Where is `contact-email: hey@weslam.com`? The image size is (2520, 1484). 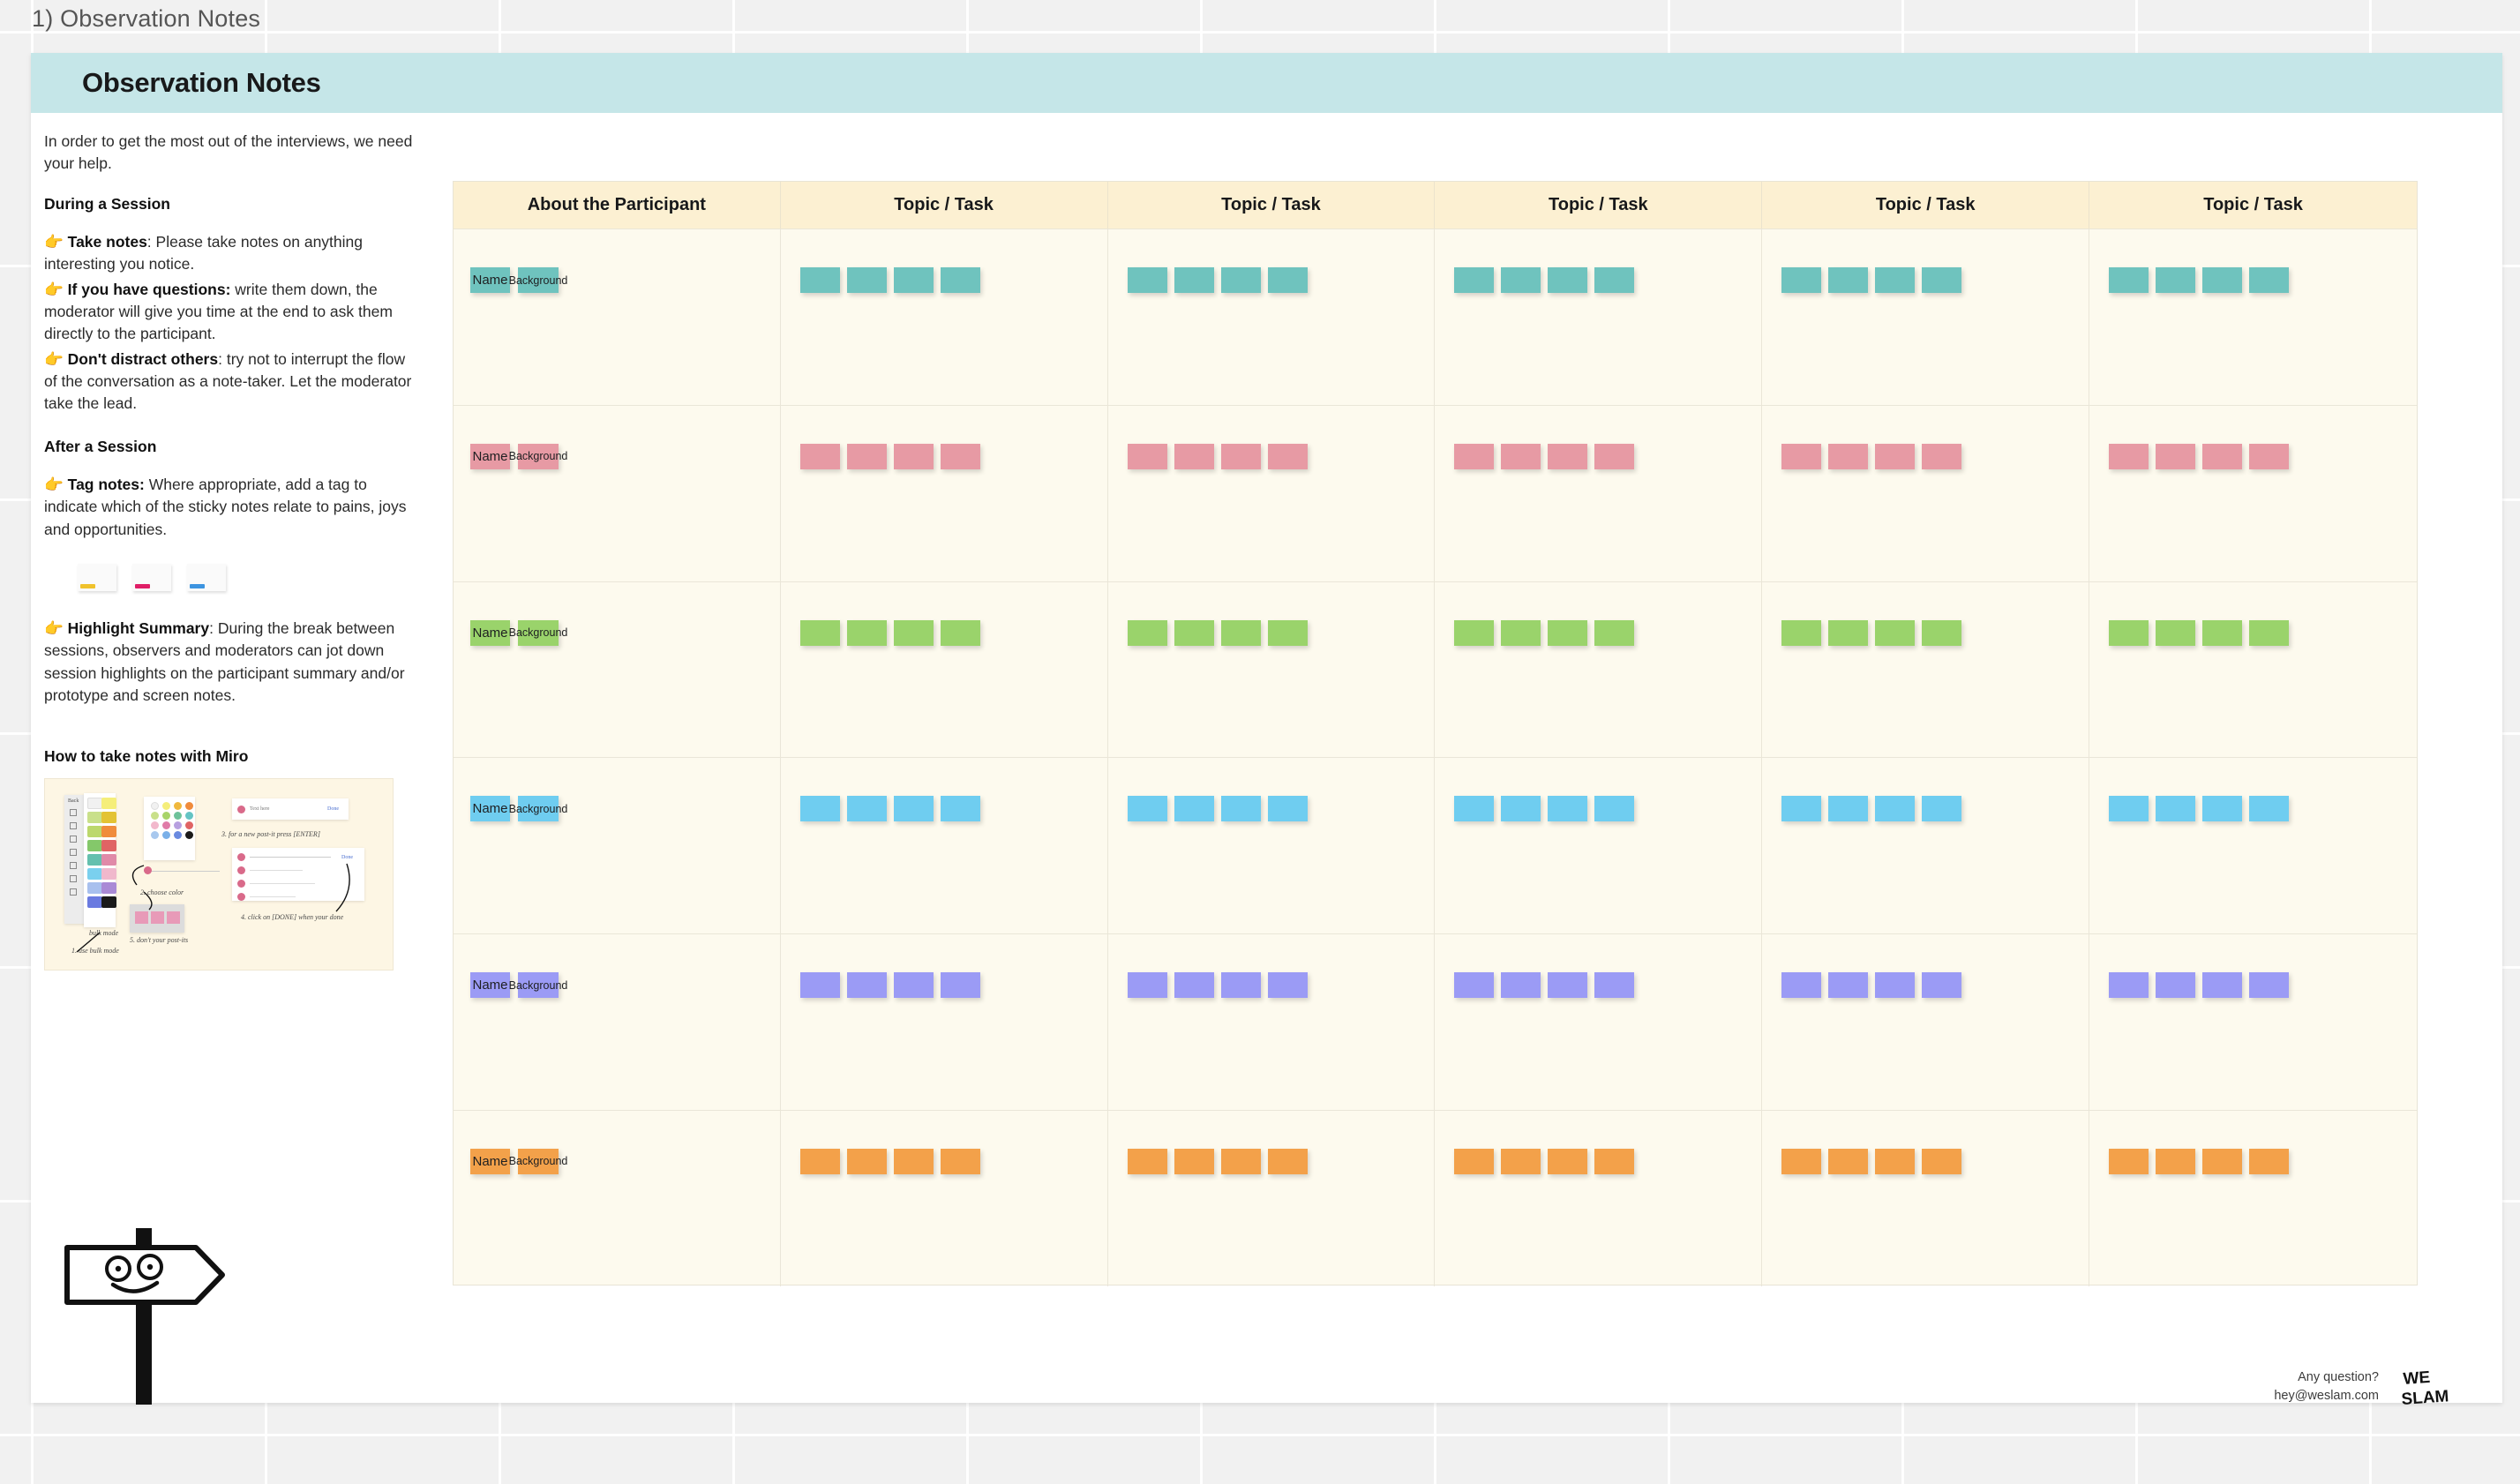 contact-email: hey@weslam.com is located at coordinates (2326, 1396).